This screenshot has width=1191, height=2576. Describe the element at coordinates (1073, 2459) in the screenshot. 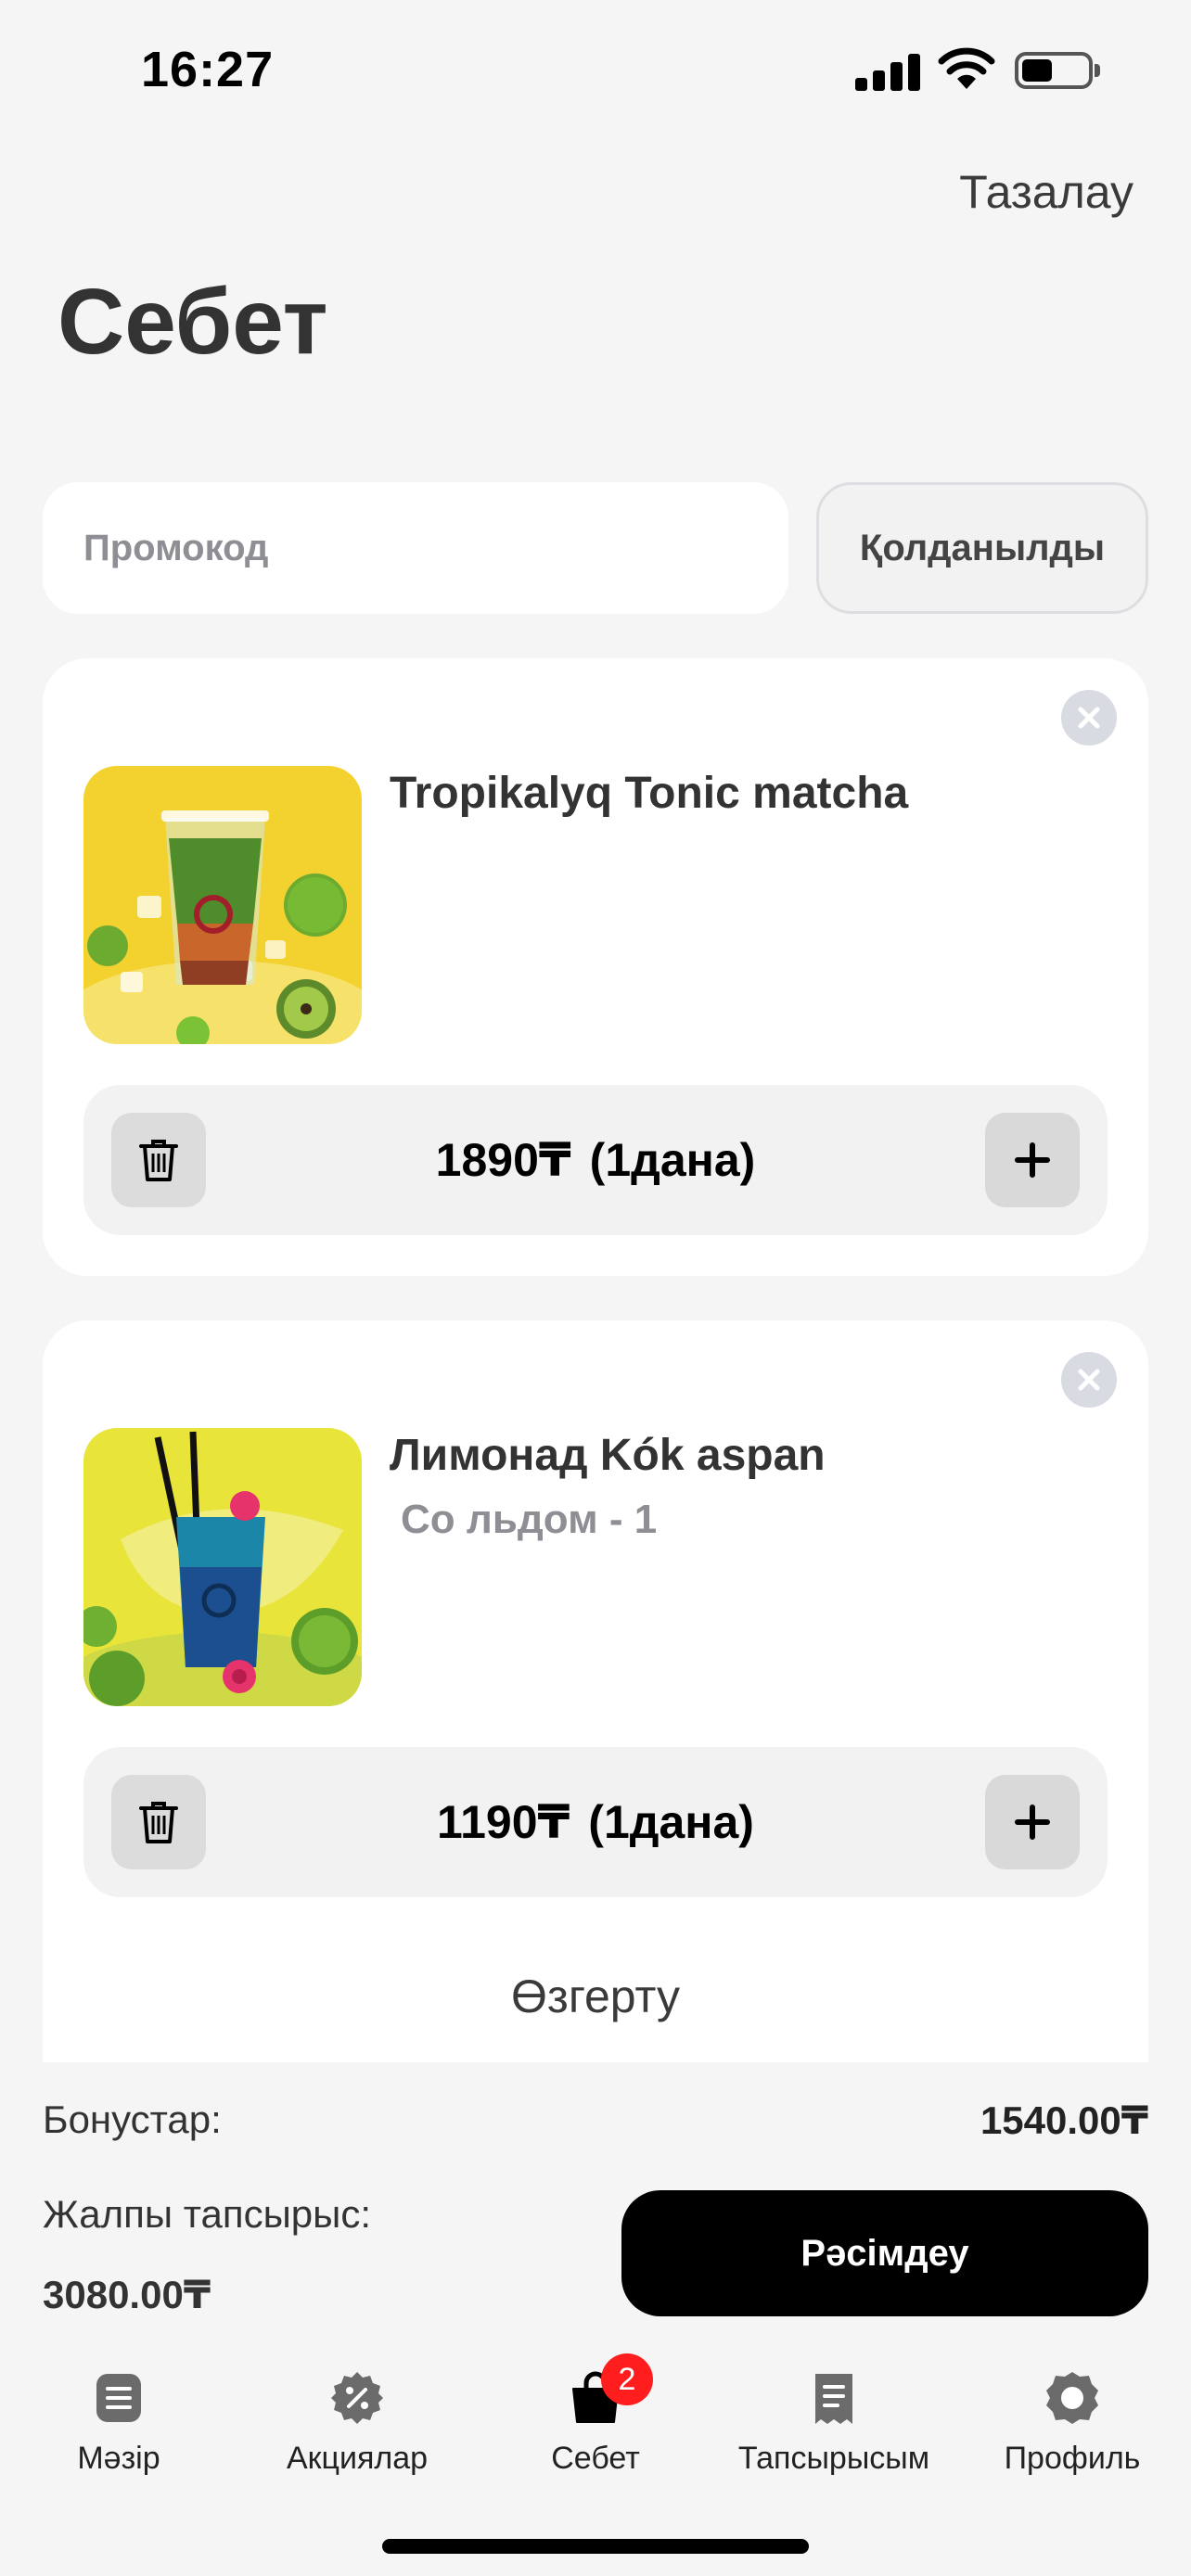

I see `tab-label: Профиль` at that location.